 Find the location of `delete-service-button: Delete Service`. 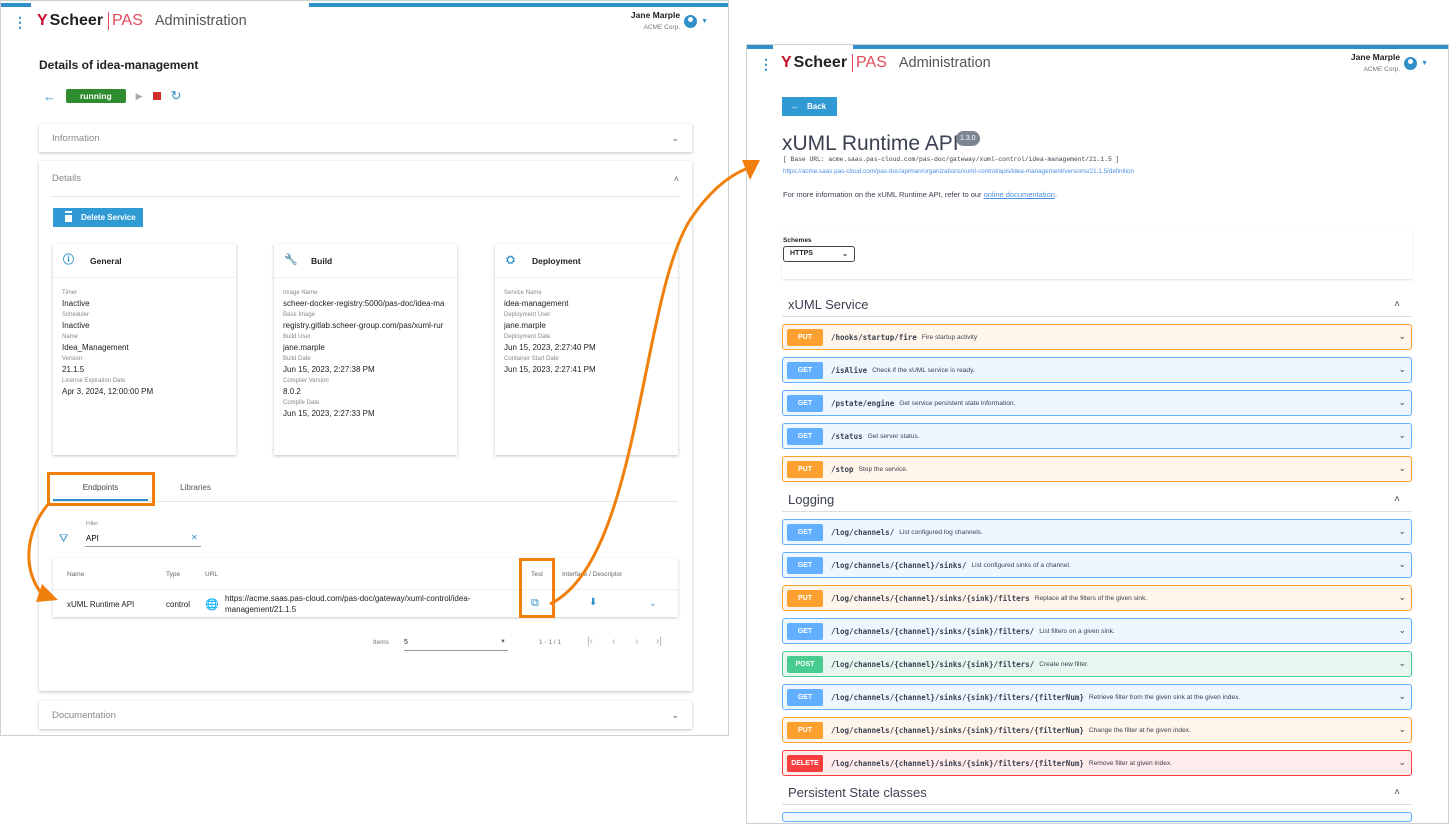

delete-service-button: Delete Service is located at coordinates (98, 217).